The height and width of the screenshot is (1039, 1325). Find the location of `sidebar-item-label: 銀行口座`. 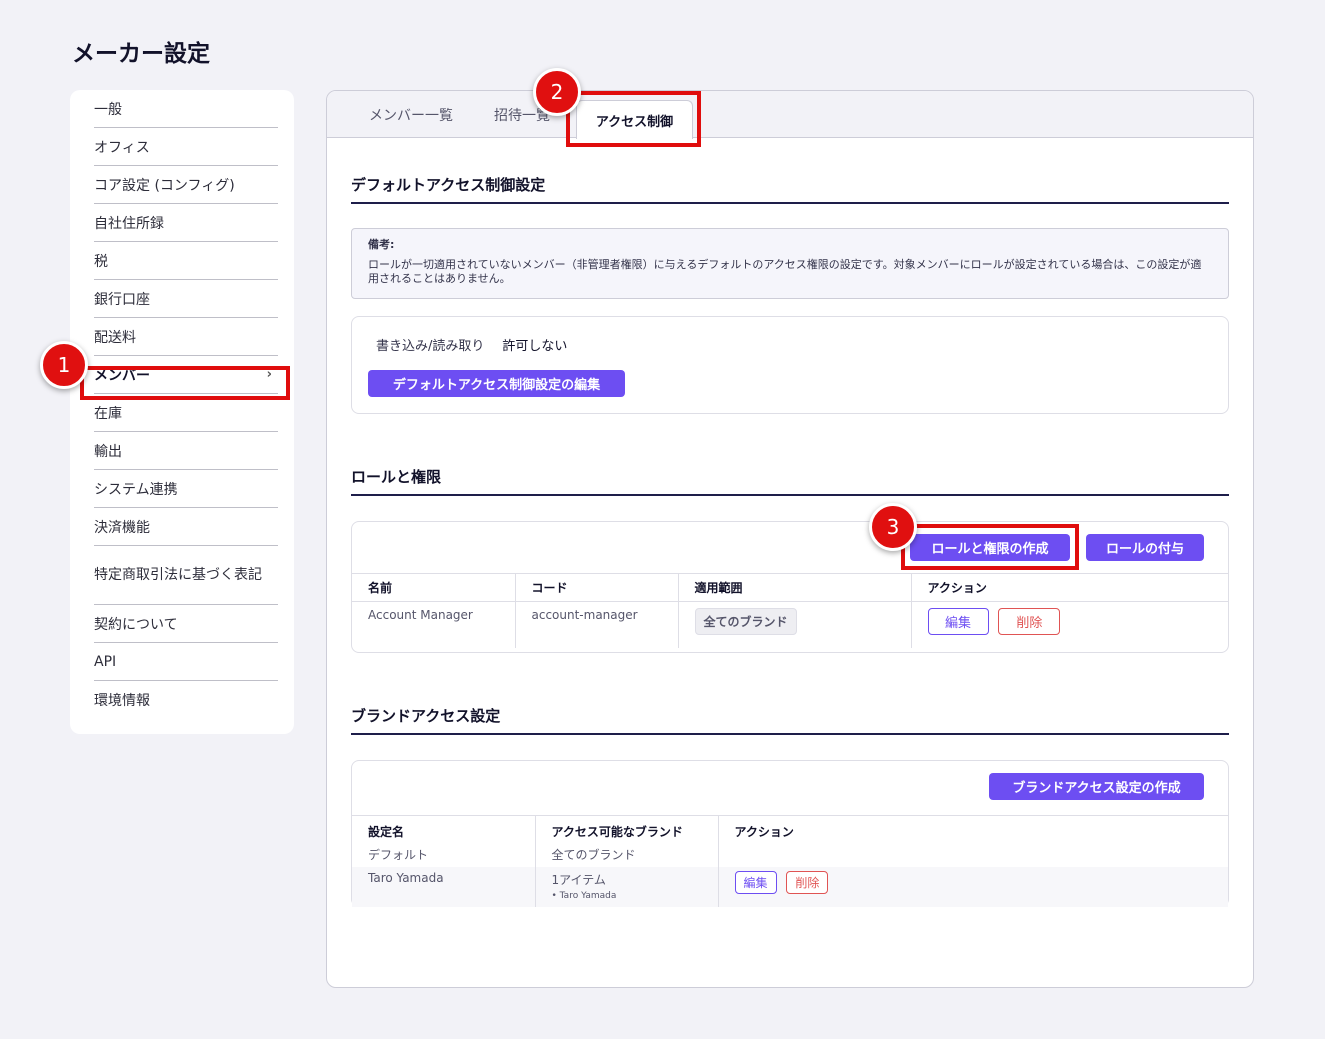

sidebar-item-label: 銀行口座 is located at coordinates (122, 299).